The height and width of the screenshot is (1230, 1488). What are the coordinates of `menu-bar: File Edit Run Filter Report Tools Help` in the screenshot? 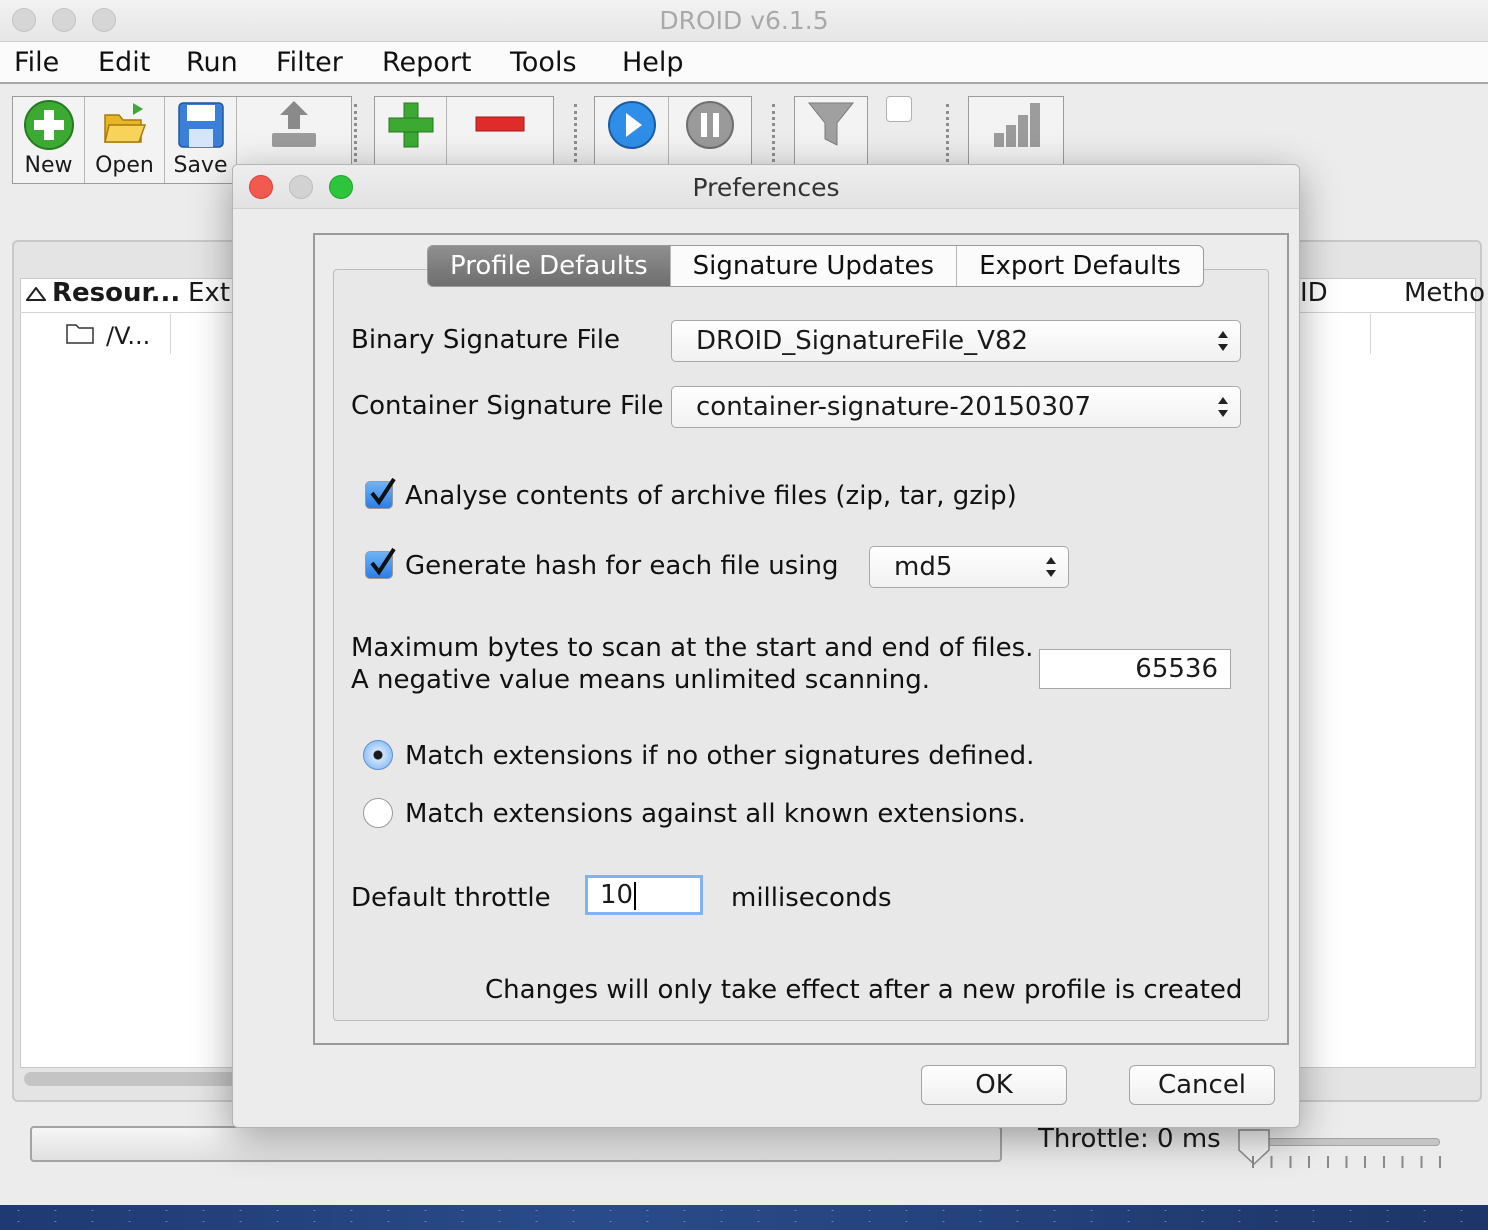 It's located at (744, 63).